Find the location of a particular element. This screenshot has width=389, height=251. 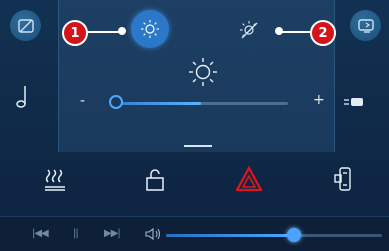

volume-slider-handle is located at coordinates (294, 235).